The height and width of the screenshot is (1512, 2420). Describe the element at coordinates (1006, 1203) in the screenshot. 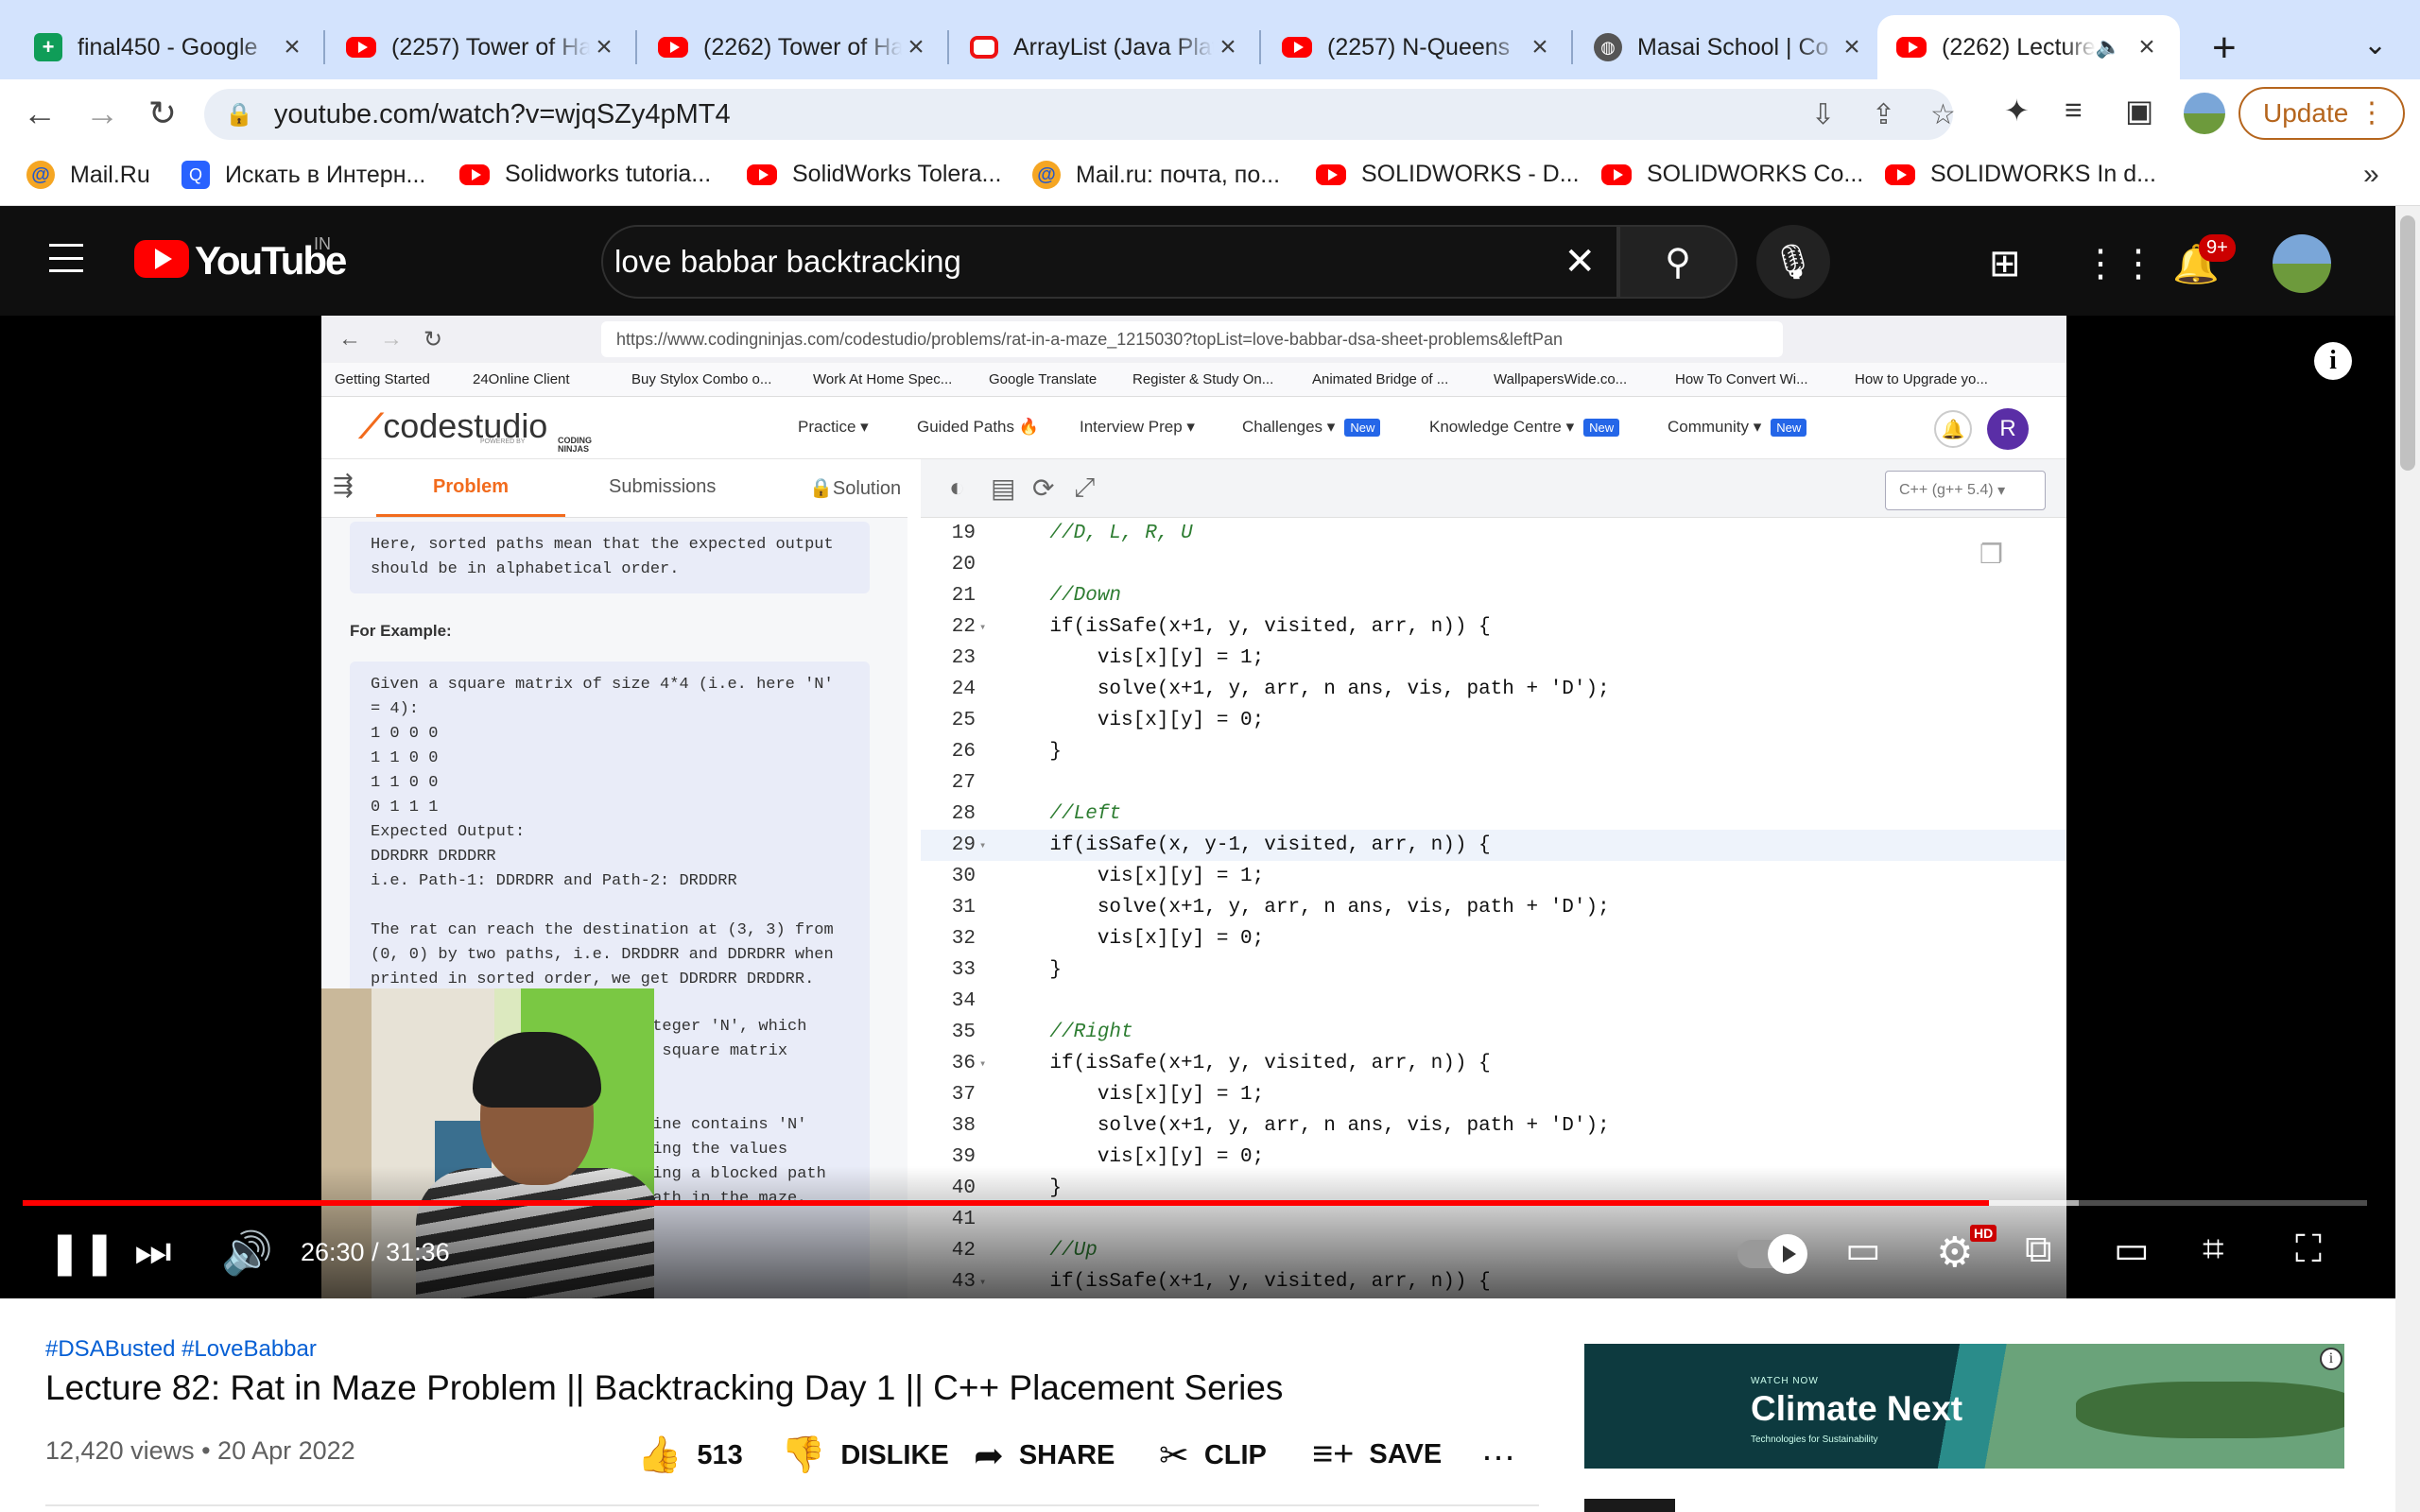

I see `played-bar` at that location.